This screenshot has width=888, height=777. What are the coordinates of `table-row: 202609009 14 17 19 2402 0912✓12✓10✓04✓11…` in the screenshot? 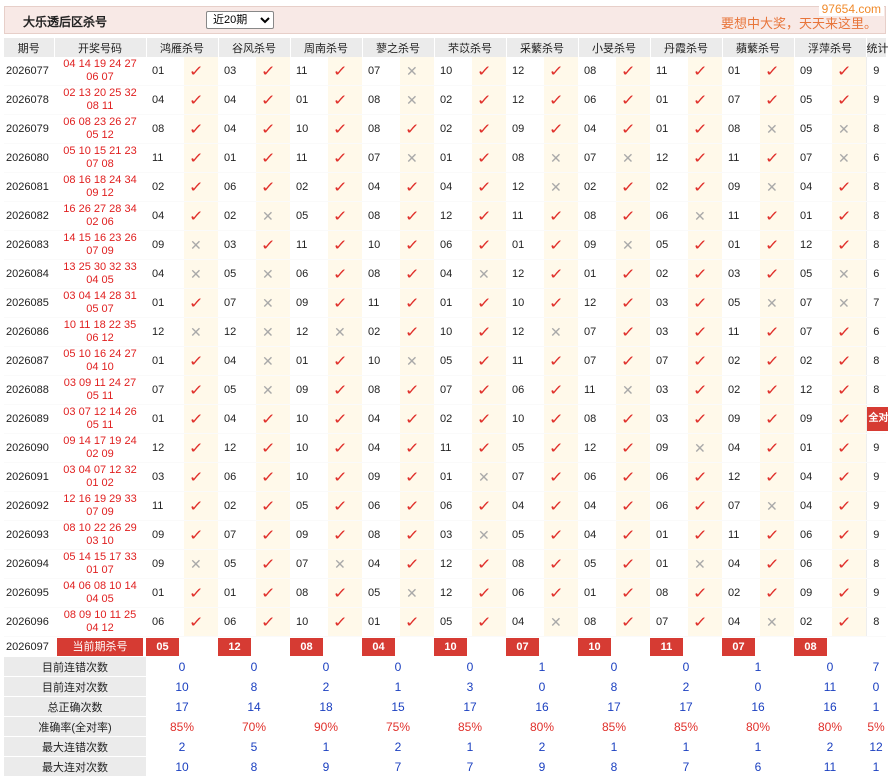 It's located at (445, 448).